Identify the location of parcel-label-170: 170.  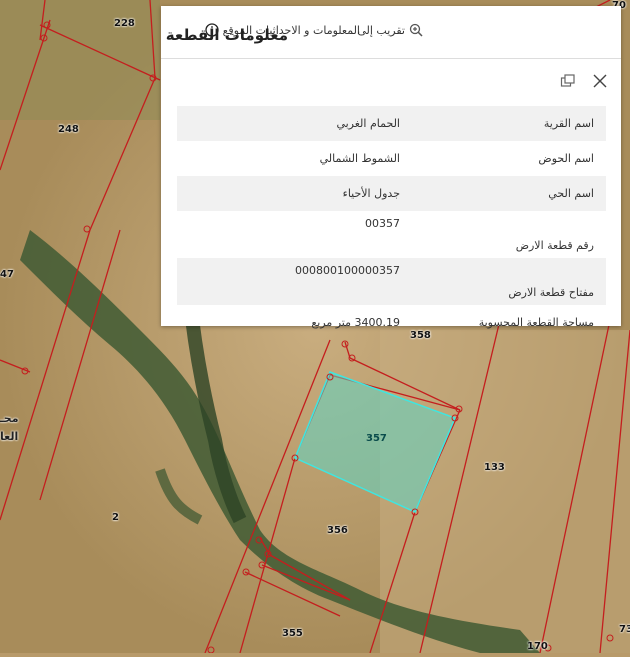
(537, 646).